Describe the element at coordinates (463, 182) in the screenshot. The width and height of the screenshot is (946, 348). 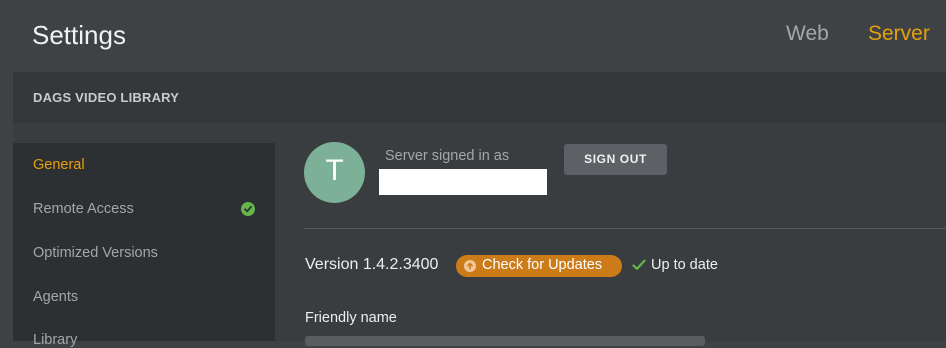
I see `account-name-field` at that location.